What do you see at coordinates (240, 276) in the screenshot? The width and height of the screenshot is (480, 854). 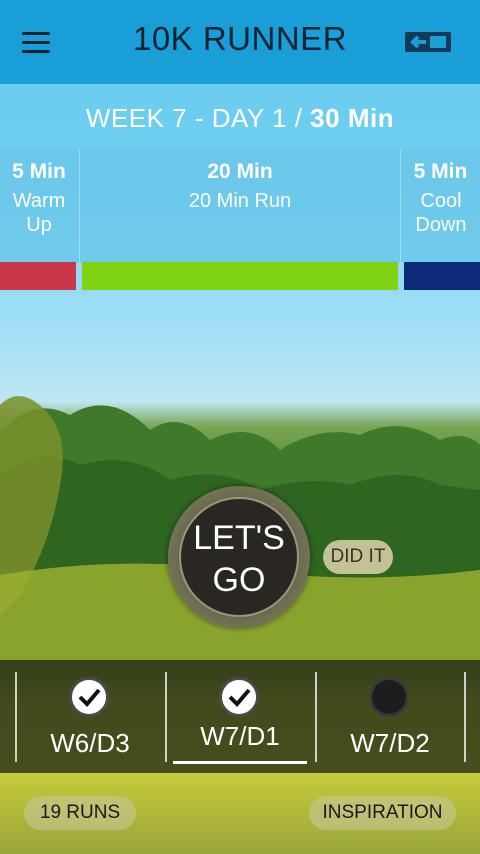 I see `segment-color-run` at bounding box center [240, 276].